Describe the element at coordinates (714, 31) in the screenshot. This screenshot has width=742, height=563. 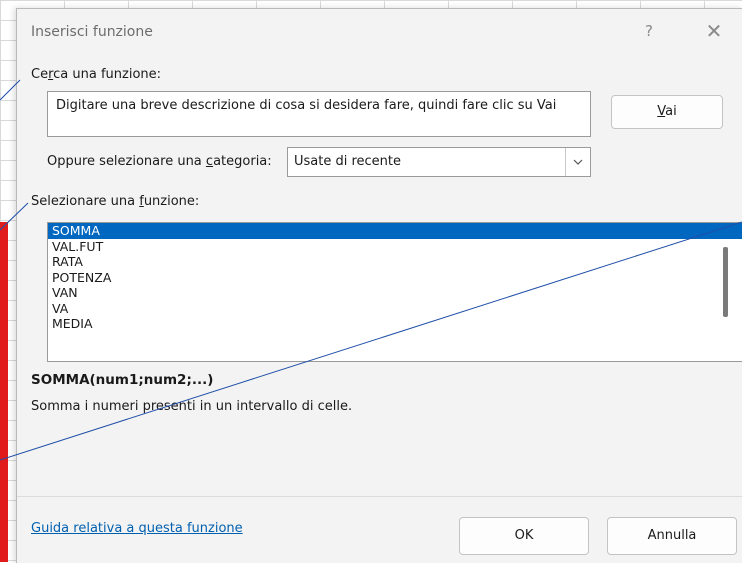
I see `close-icon: ✕` at that location.